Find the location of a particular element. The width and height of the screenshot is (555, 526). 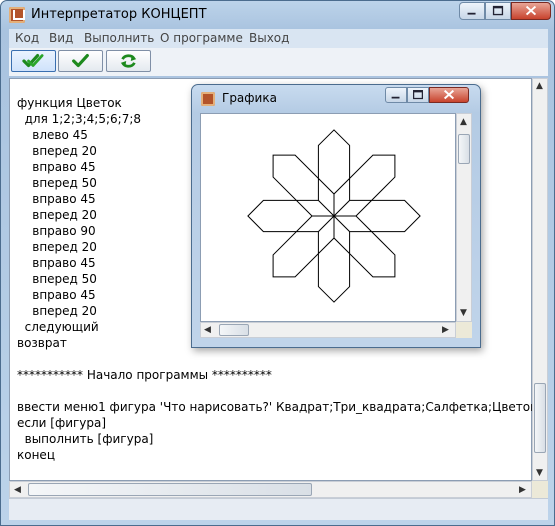

refresh-icon is located at coordinates (128, 61).